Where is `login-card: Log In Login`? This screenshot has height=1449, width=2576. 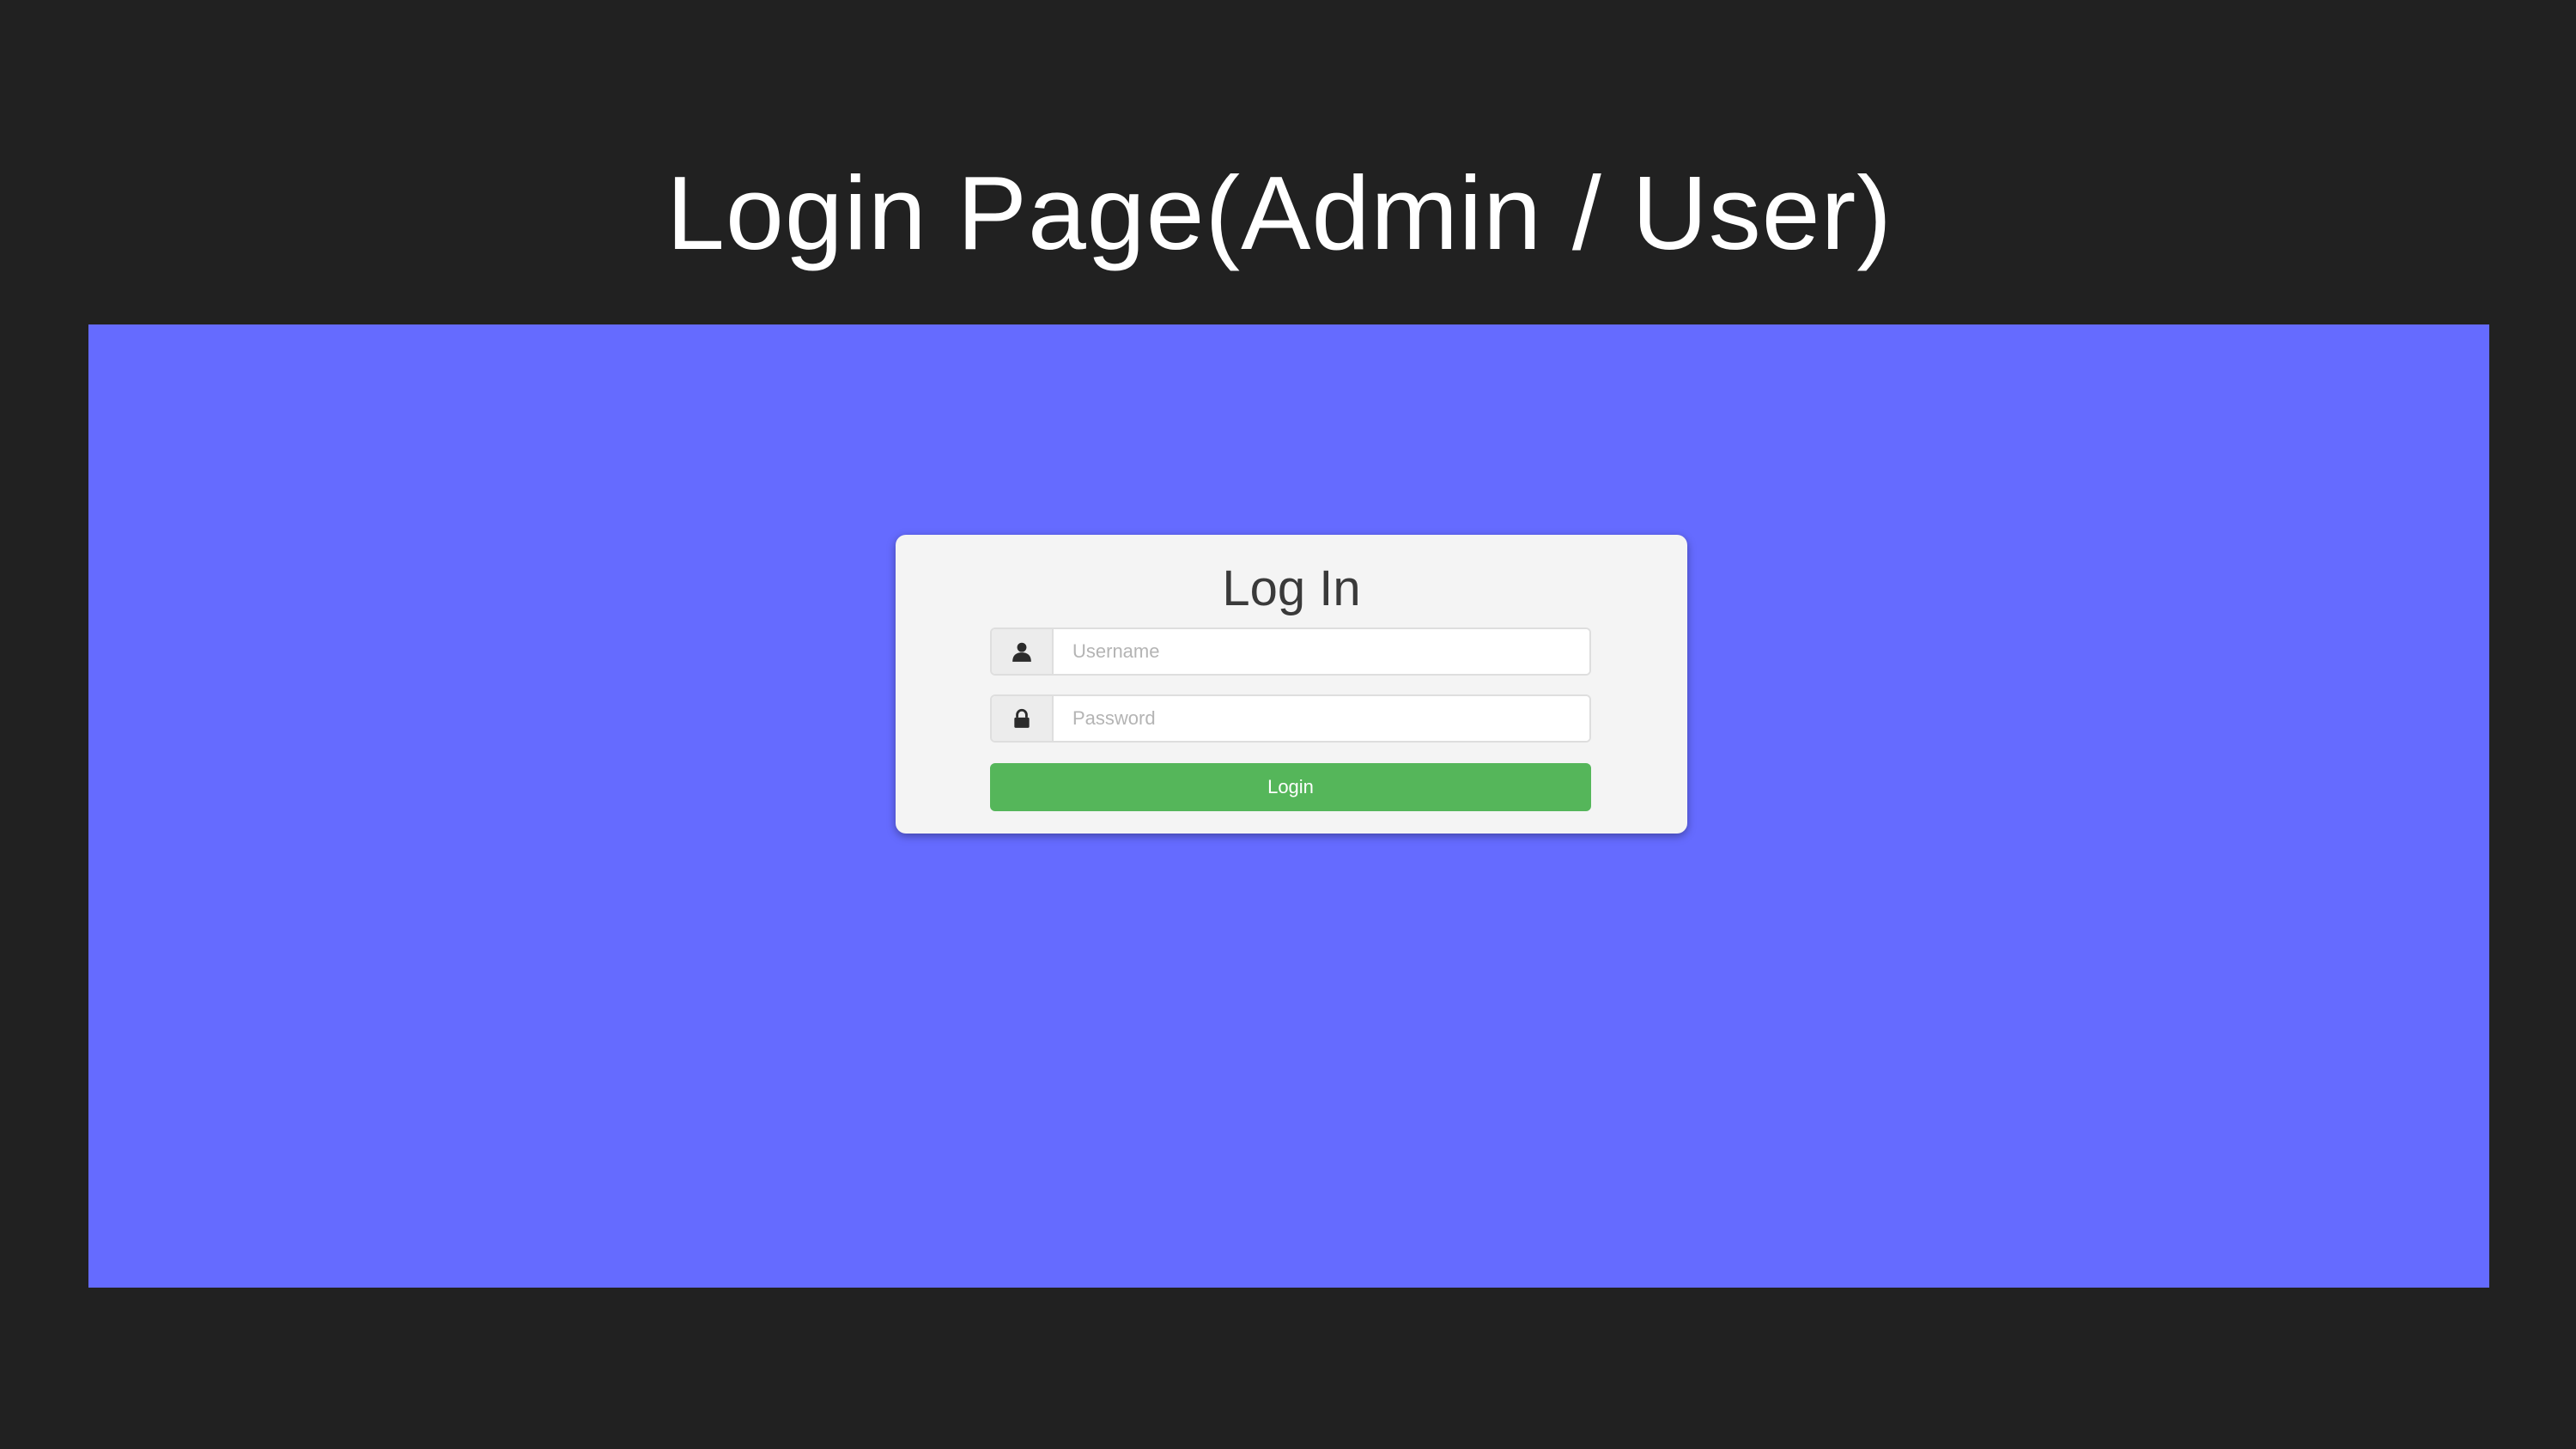
login-card: Log In Login is located at coordinates (1291, 684).